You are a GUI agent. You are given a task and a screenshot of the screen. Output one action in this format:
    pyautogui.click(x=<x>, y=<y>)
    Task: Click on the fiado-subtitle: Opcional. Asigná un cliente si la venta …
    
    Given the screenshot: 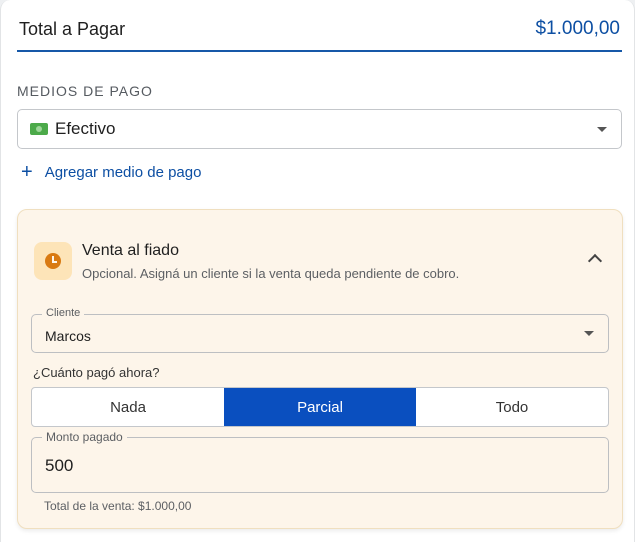 What is the action you would take?
    pyautogui.click(x=271, y=273)
    